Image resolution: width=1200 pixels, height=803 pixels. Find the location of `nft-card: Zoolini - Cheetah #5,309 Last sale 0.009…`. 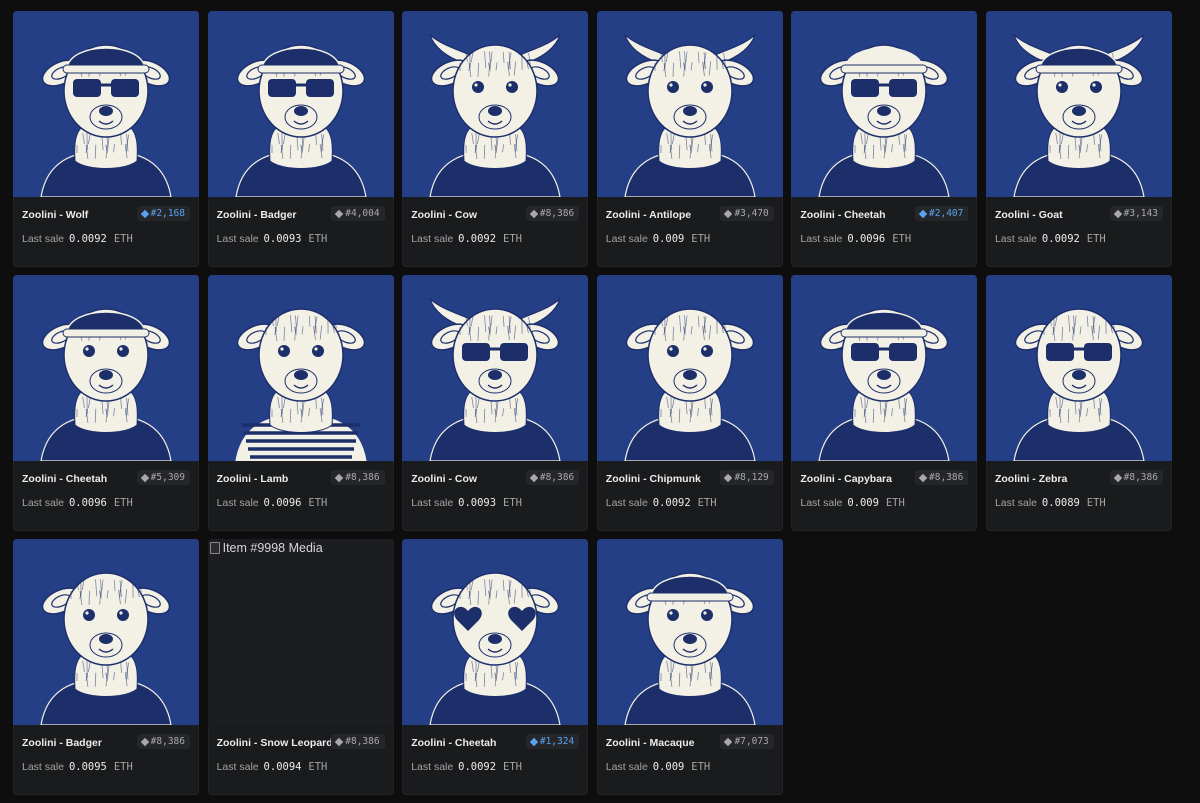

nft-card: Zoolini - Cheetah #5,309 Last sale 0.009… is located at coordinates (106, 403).